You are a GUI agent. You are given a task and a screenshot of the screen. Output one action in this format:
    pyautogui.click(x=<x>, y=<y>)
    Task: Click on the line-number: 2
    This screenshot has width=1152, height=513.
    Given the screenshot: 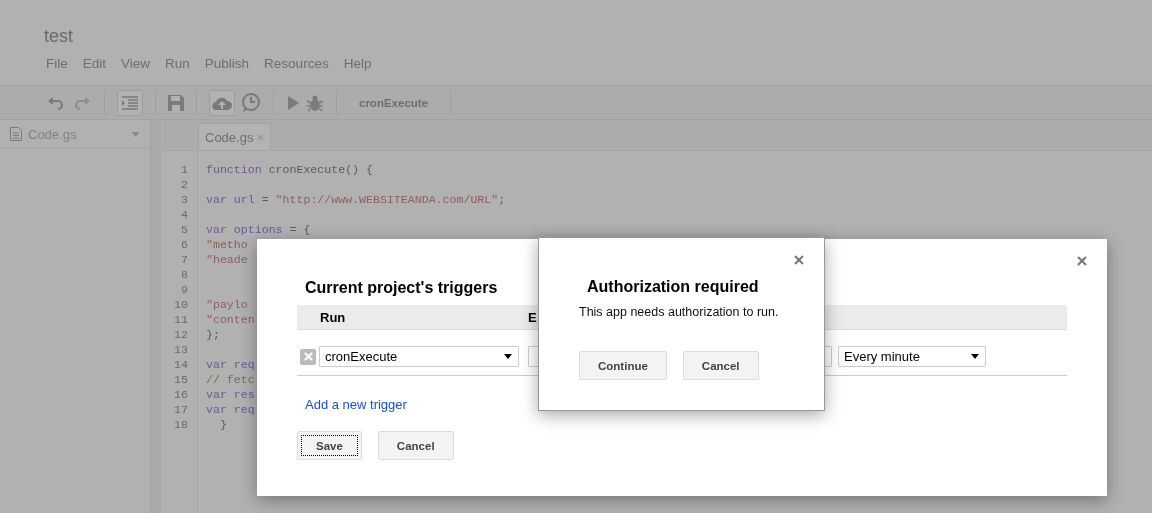 What is the action you would take?
    pyautogui.click(x=184, y=184)
    